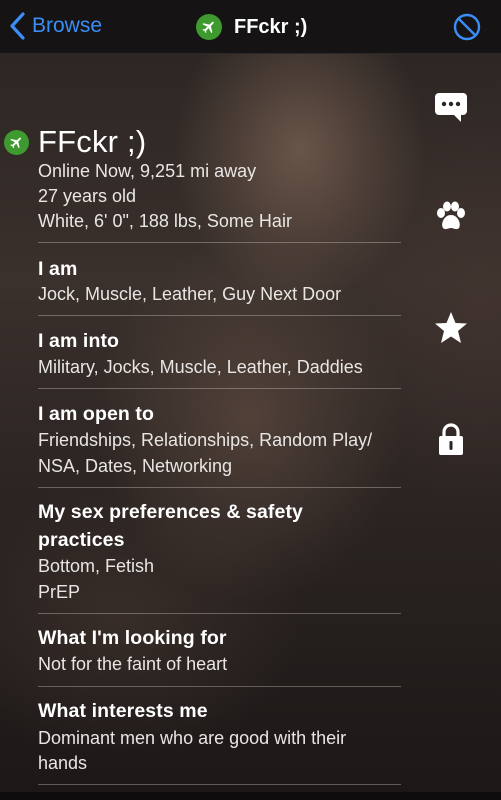 Image resolution: width=501 pixels, height=800 pixels. I want to click on nav-title-text: FFckr ;), so click(271, 26).